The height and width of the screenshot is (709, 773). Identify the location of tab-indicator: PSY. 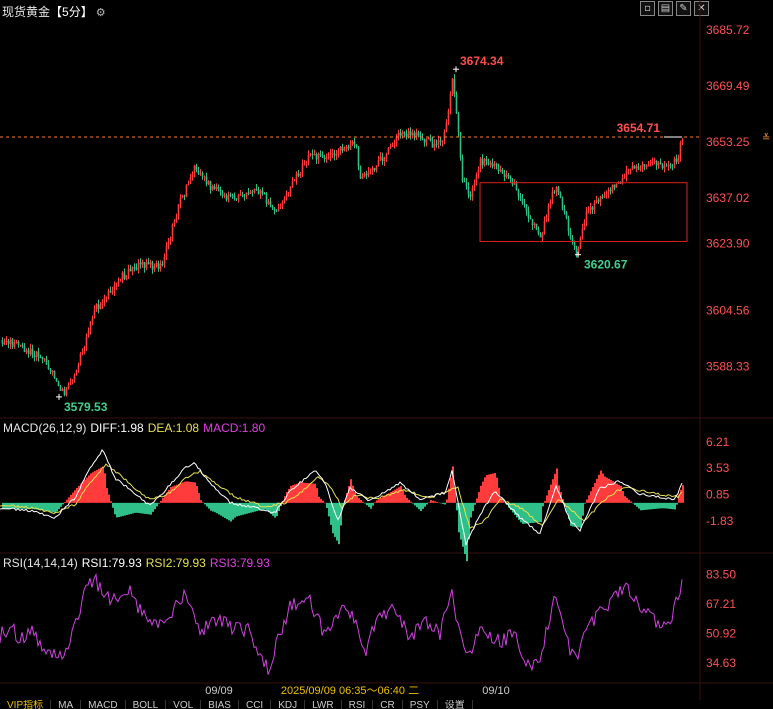
(420, 704).